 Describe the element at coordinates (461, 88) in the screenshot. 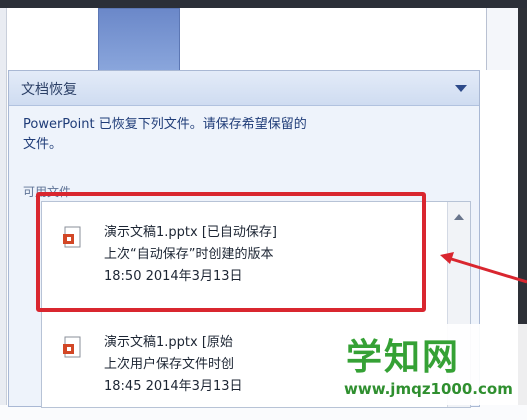

I see `chevron-down-icon` at that location.